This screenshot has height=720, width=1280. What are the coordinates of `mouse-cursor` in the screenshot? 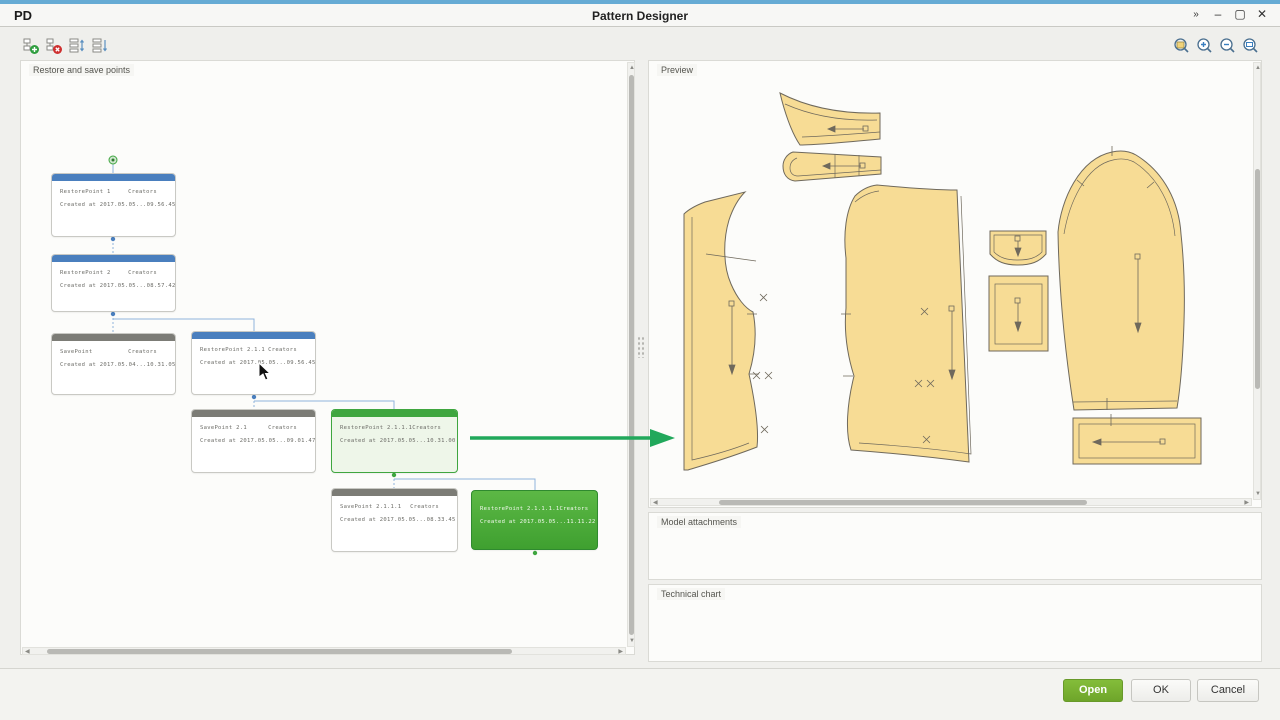 It's located at (265, 371).